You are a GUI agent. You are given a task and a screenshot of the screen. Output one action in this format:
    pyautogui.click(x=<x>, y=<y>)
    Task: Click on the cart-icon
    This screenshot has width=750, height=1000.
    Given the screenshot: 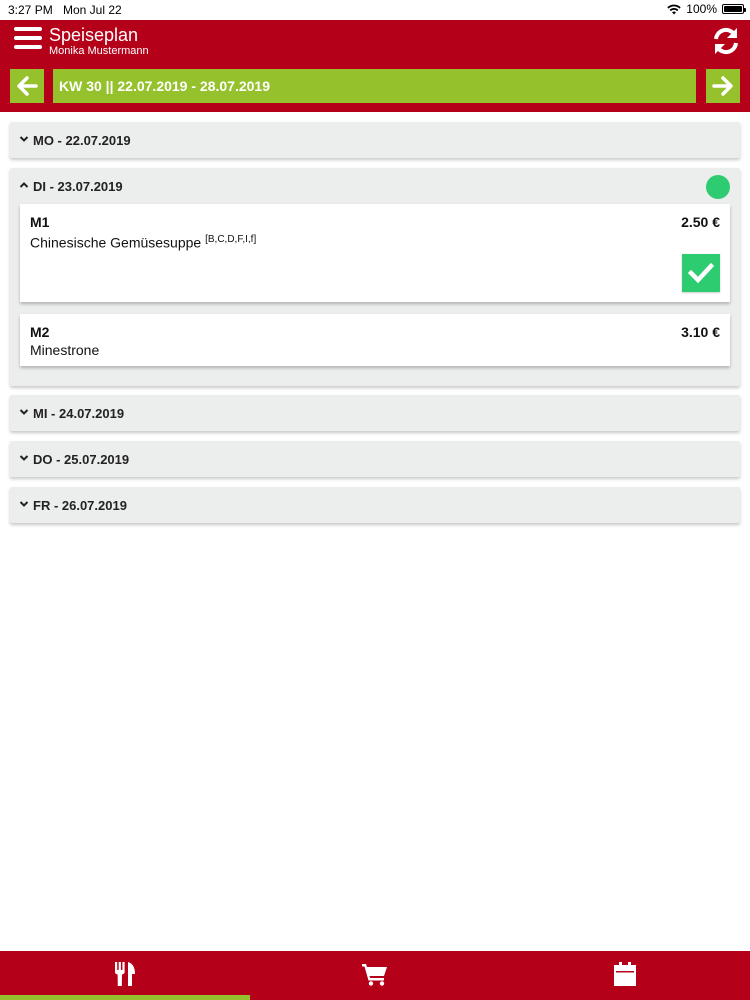 What is the action you would take?
    pyautogui.click(x=374, y=974)
    